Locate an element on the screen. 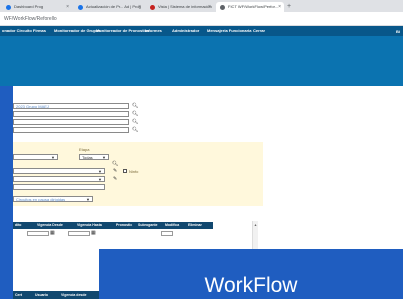 Image resolution: width=403 pixels, height=299 pixels. grid-col-header: Vigencia Hasta is located at coordinates (89, 225).